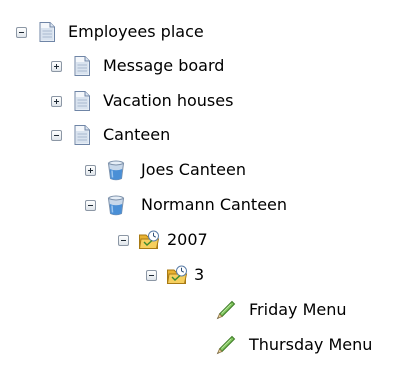 This screenshot has width=418, height=367. I want to click on tree-node-employees-place: Employees place, so click(110, 32).